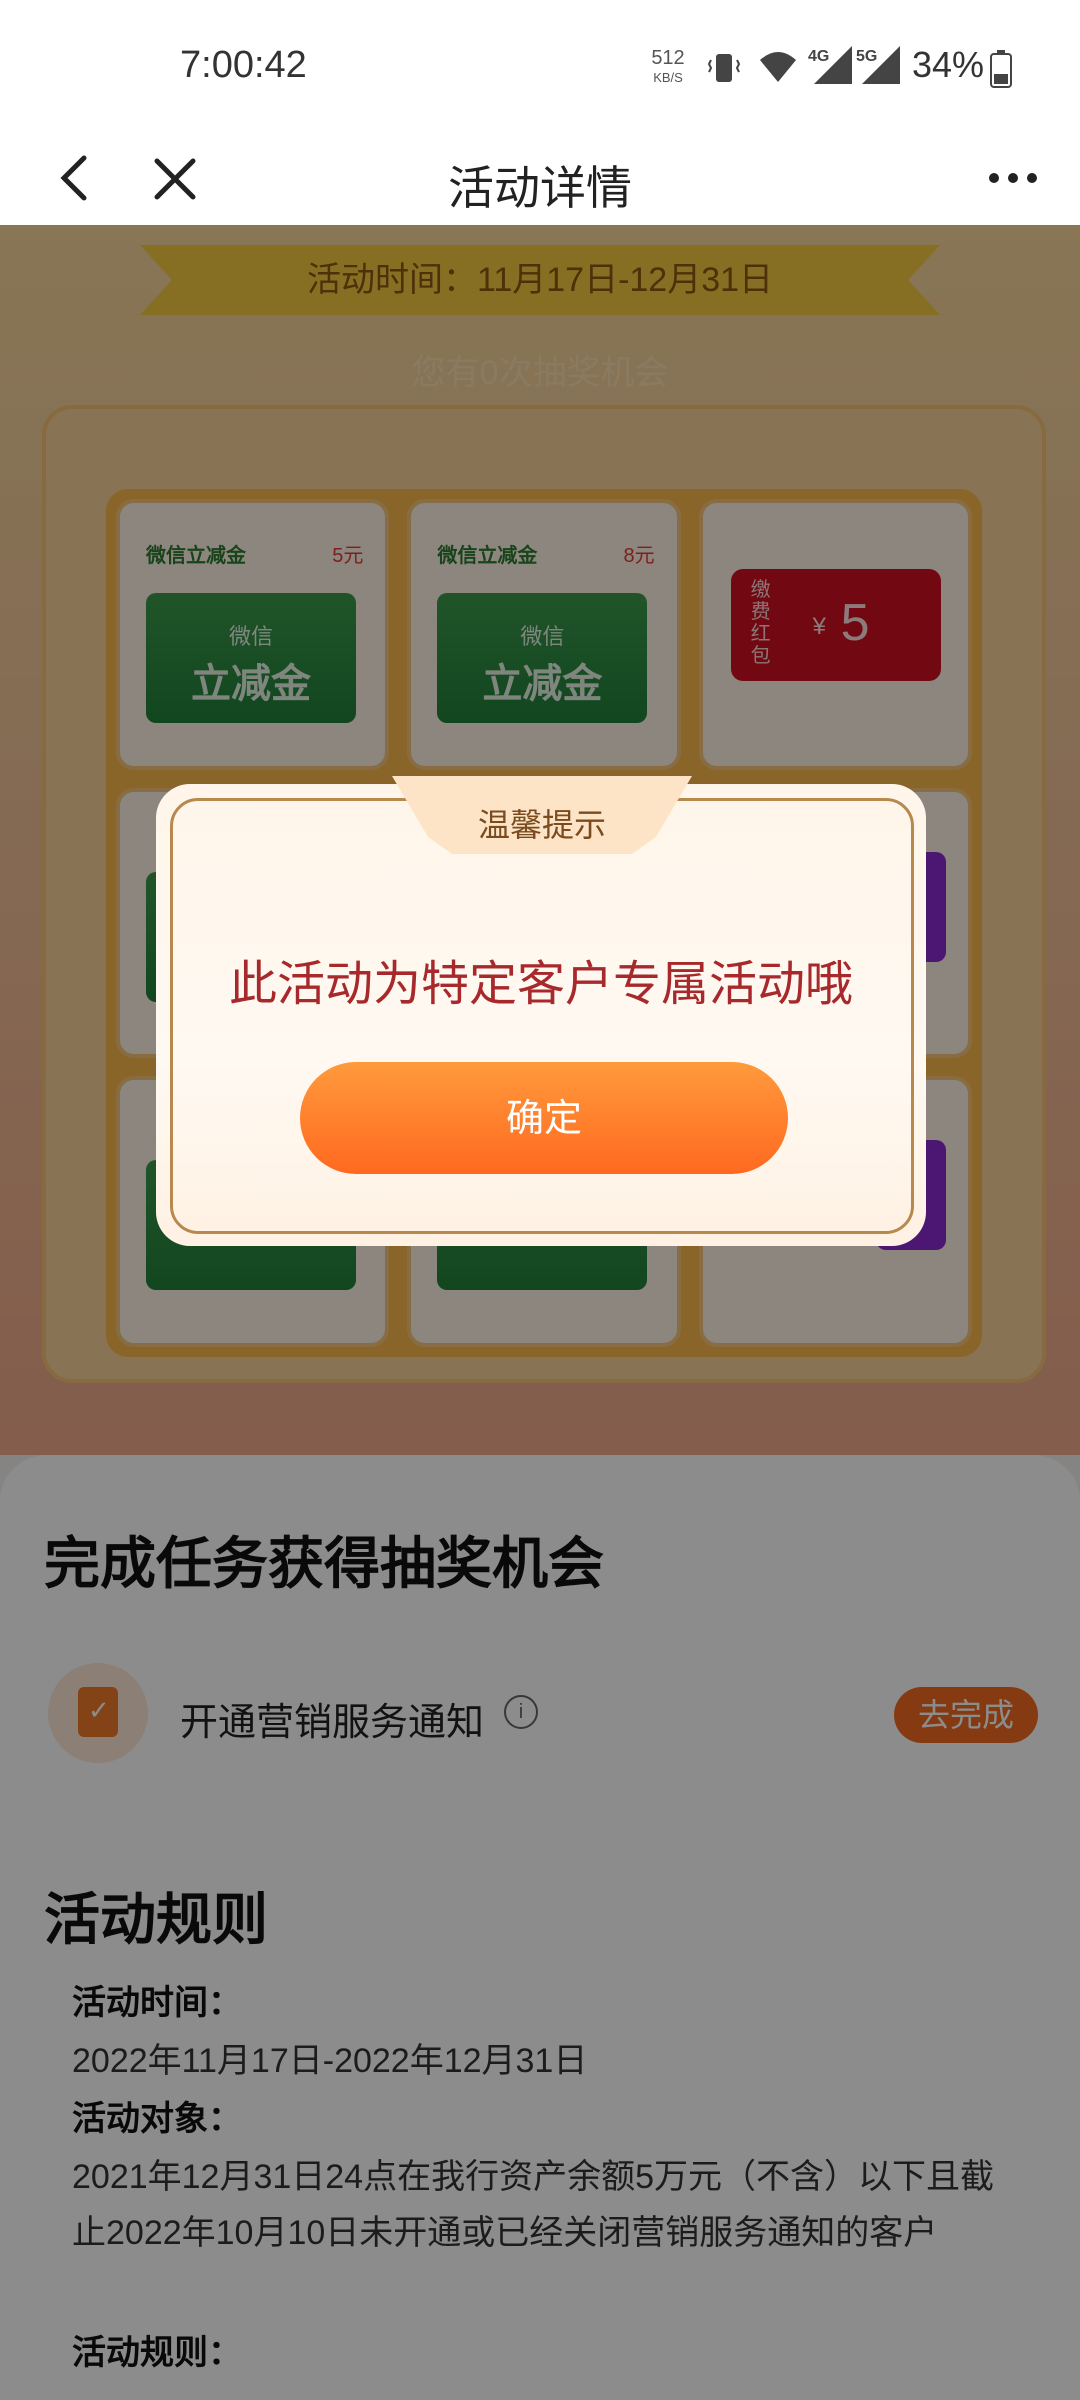 This screenshot has height=2400, width=1080. Describe the element at coordinates (541, 825) in the screenshot. I see `dialog-title: 温馨提示` at that location.